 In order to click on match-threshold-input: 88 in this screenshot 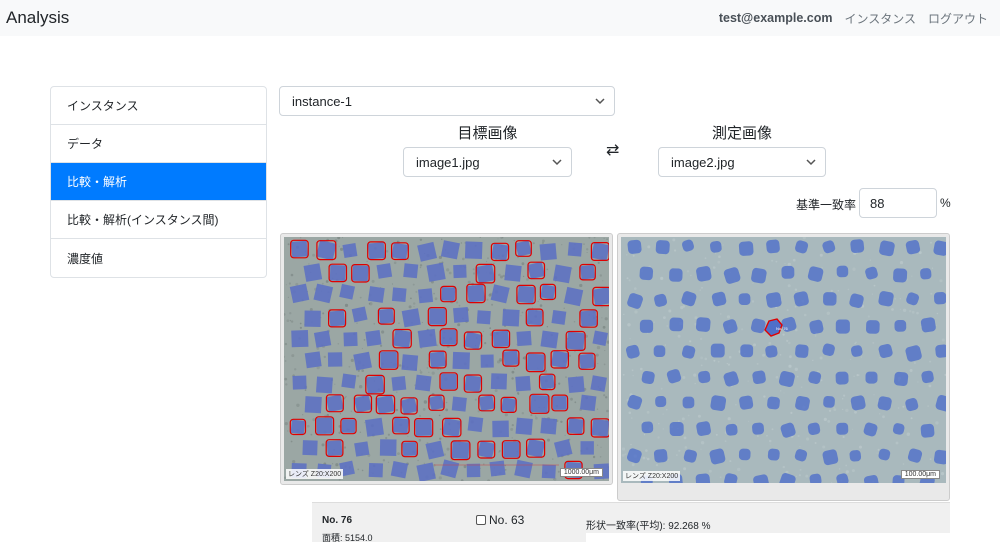, I will do `click(898, 203)`.